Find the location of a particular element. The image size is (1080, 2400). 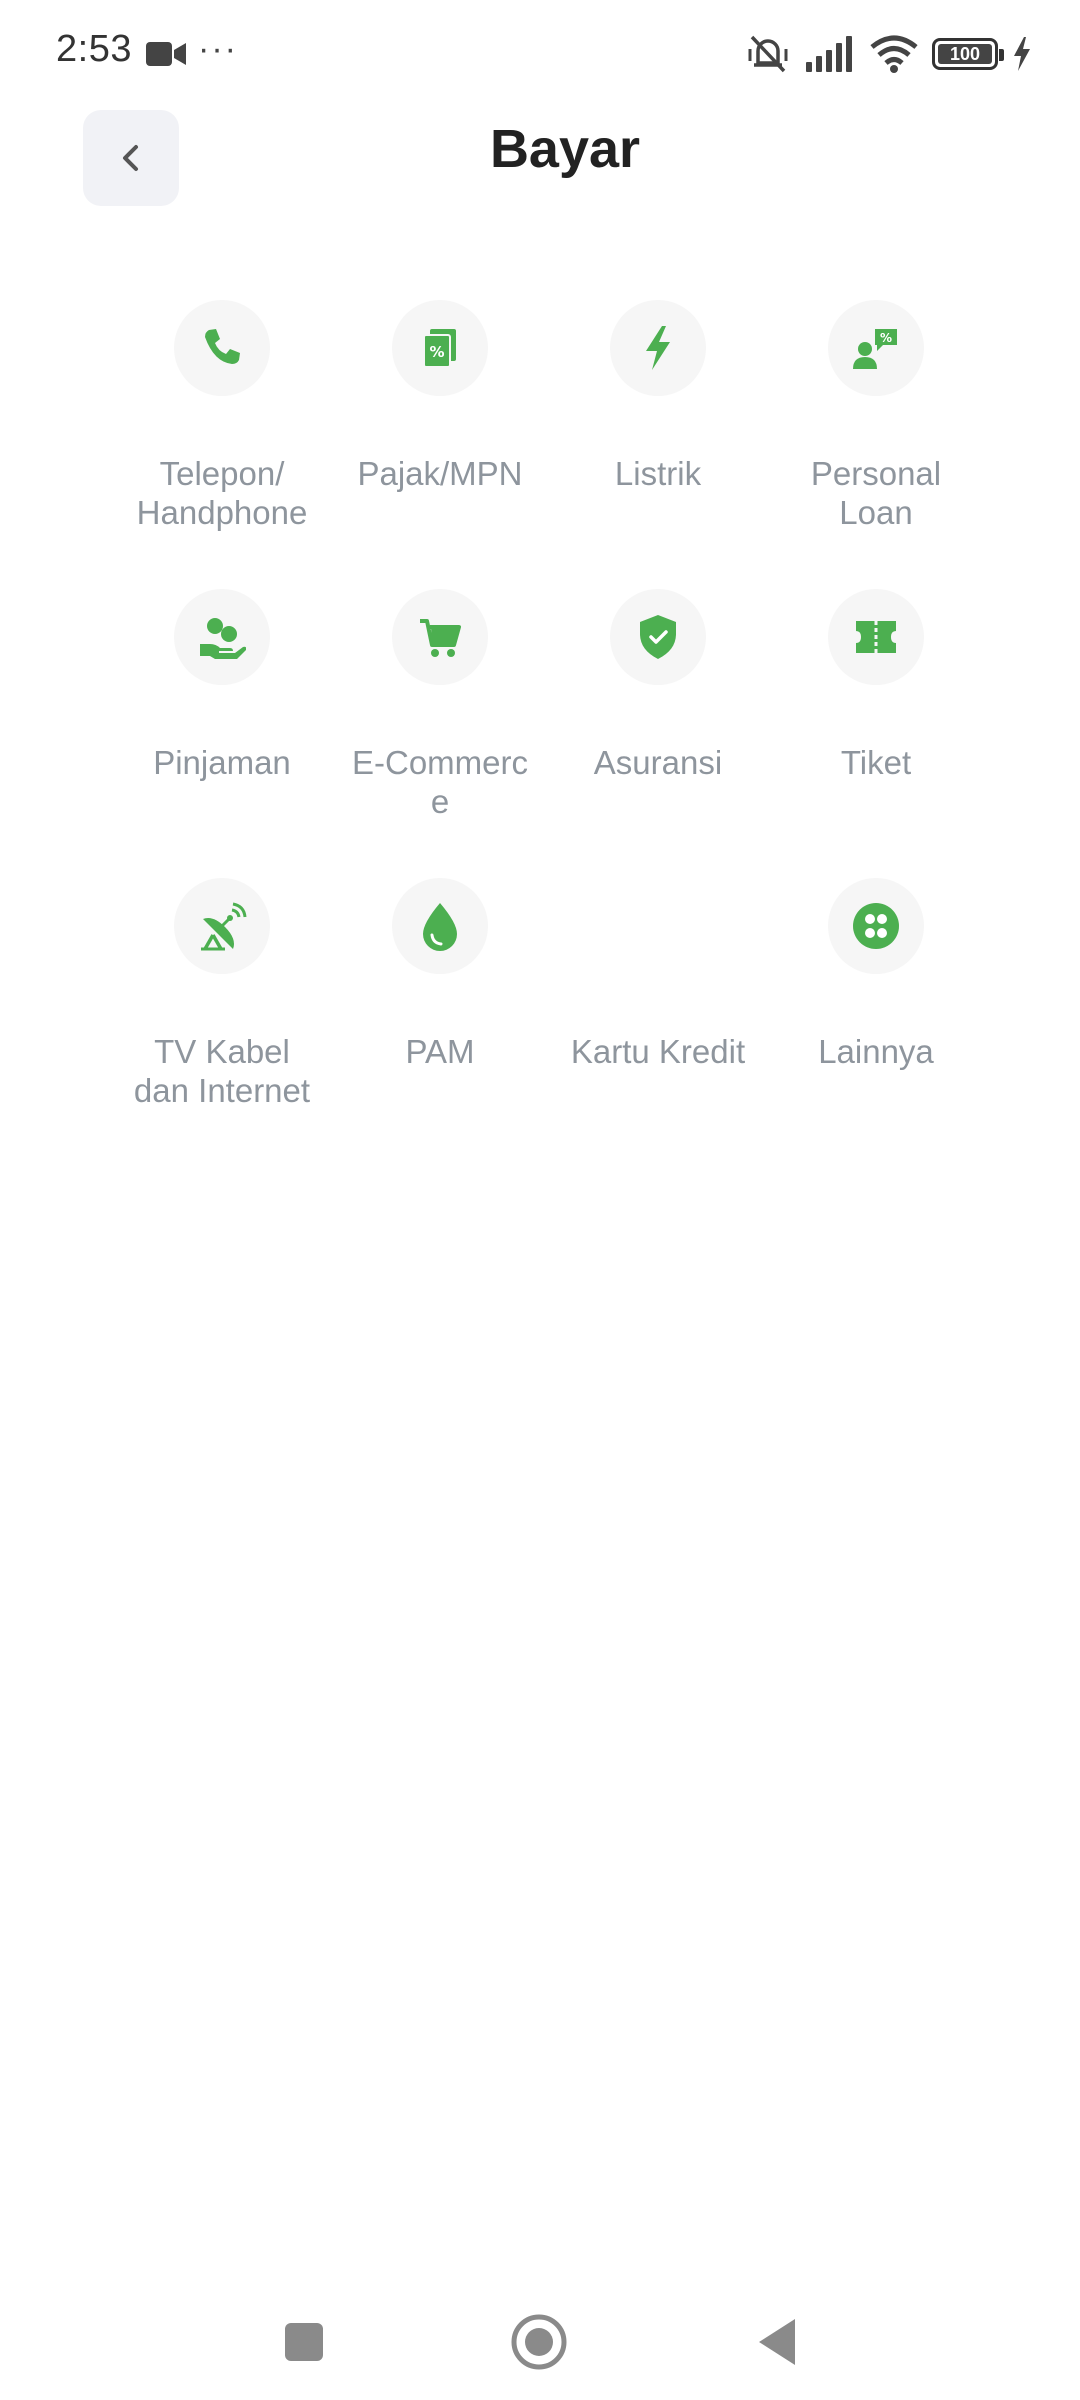

wifi-icon is located at coordinates (894, 54).